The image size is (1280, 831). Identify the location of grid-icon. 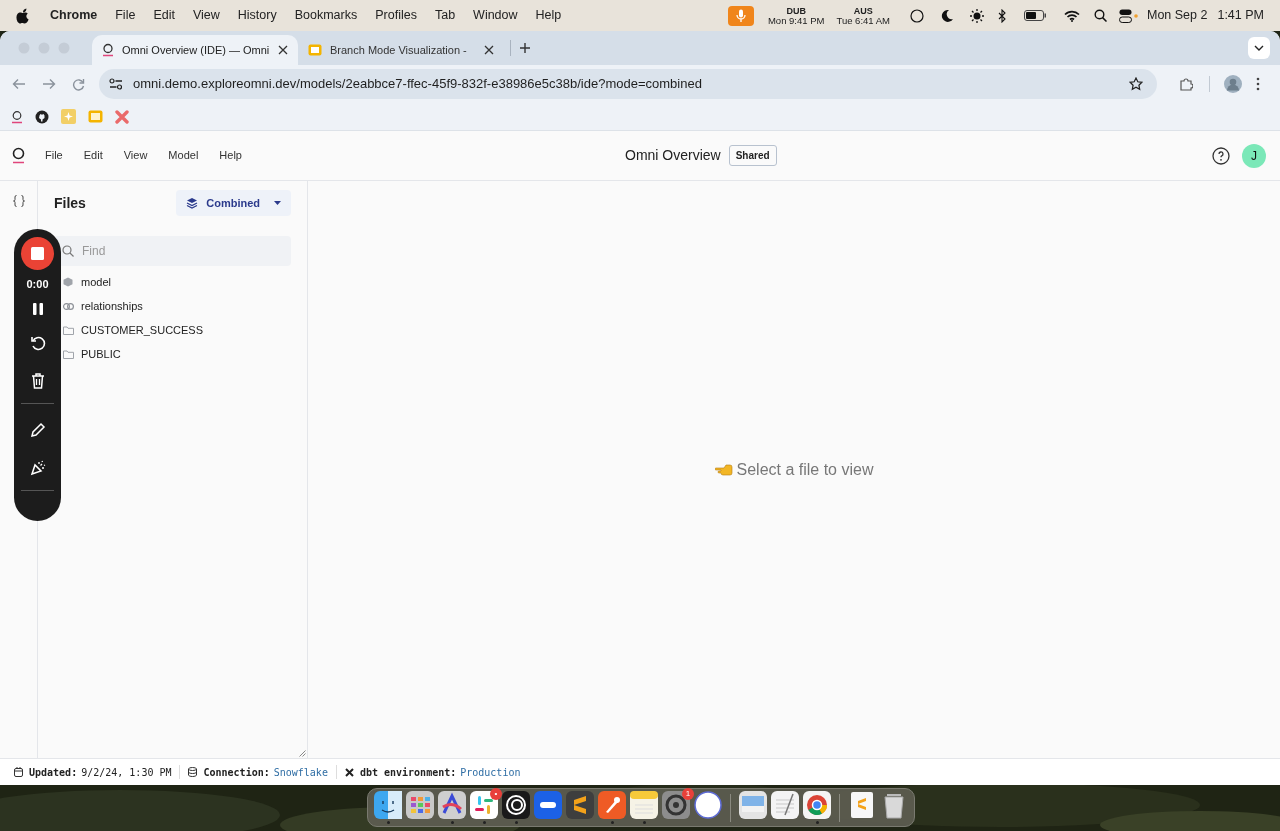
(420, 805).